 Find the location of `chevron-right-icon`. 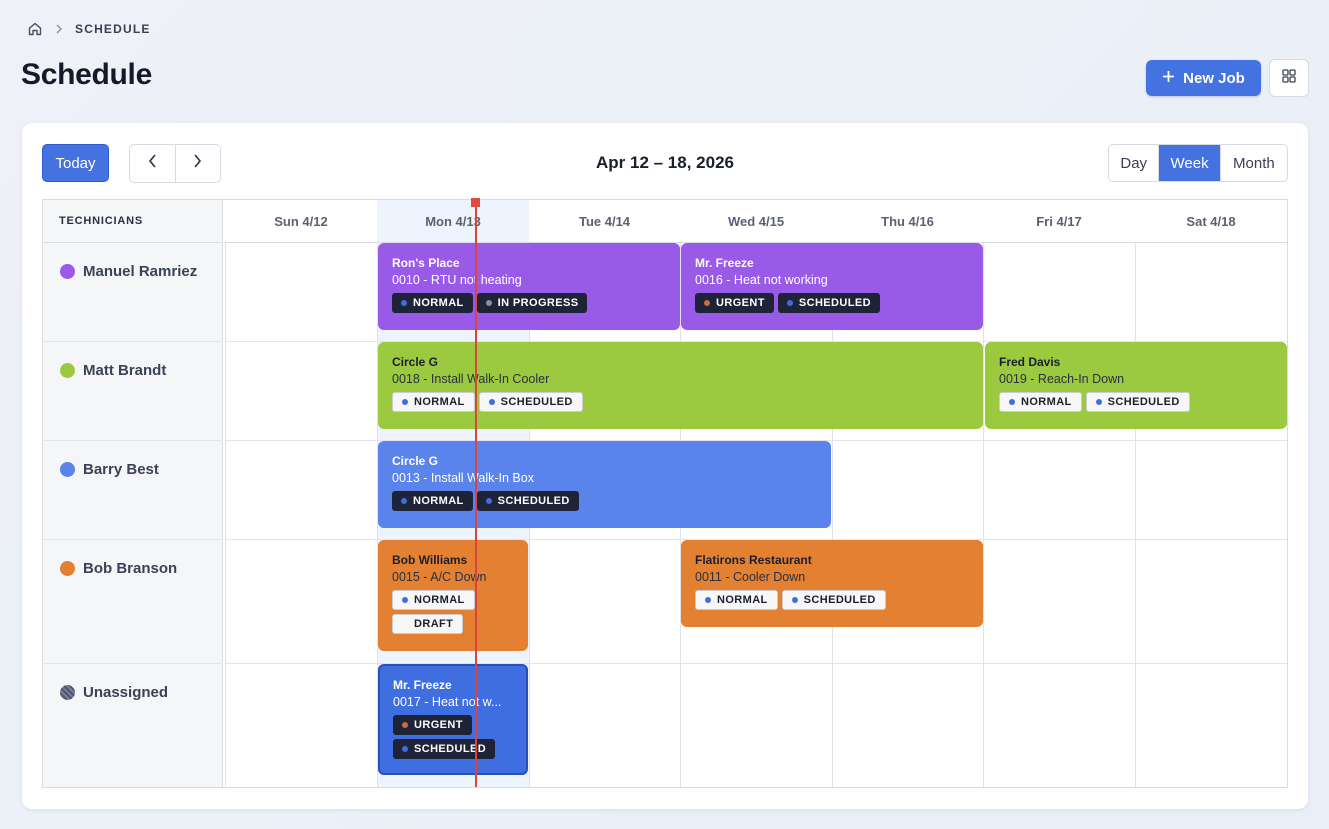

chevron-right-icon is located at coordinates (59, 29).